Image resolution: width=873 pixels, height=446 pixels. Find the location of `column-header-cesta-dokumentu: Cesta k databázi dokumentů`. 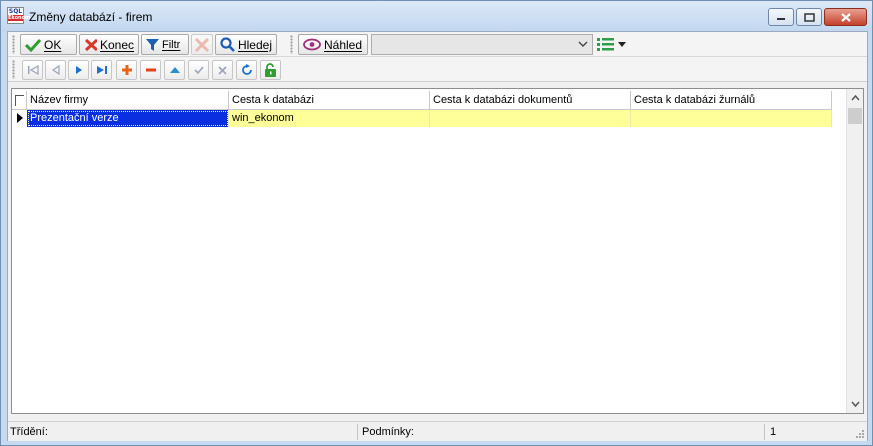

column-header-cesta-dokumentu: Cesta k databázi dokumentů is located at coordinates (530, 100).